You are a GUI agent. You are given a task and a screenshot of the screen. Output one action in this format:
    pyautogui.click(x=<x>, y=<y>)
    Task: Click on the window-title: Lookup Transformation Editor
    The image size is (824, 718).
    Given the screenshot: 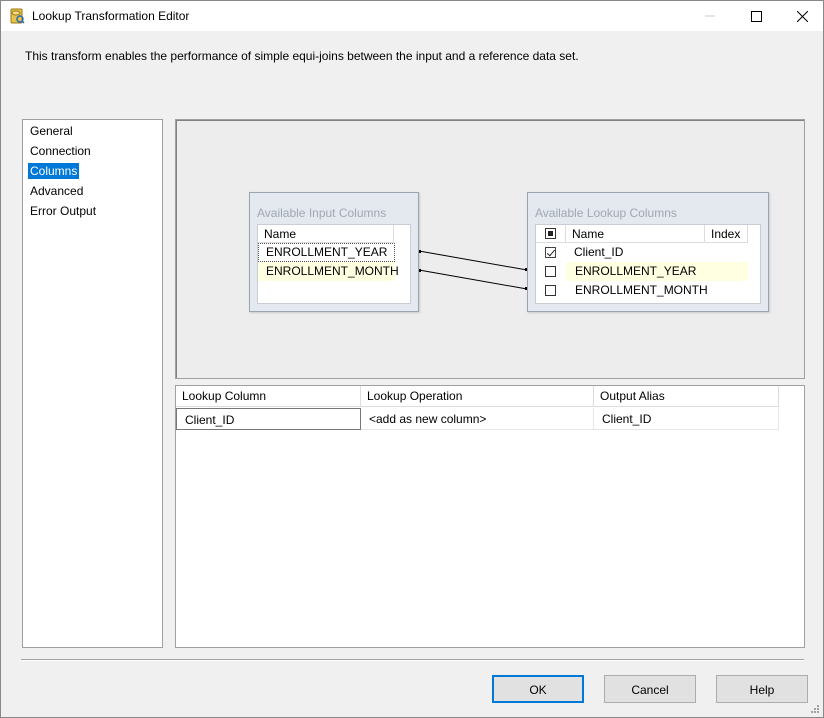 What is the action you would take?
    pyautogui.click(x=111, y=16)
    